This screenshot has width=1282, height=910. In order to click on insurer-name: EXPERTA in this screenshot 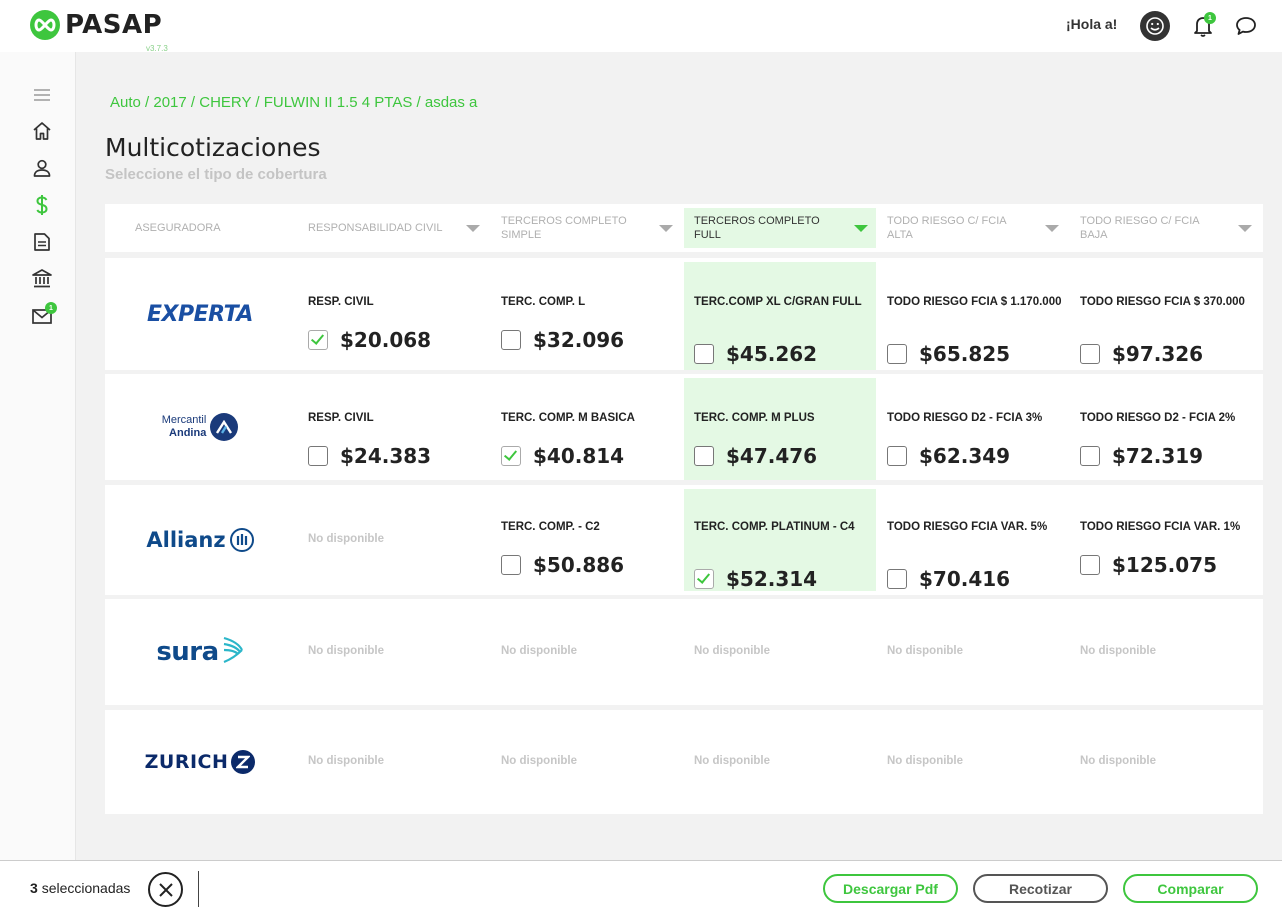, I will do `click(200, 314)`.